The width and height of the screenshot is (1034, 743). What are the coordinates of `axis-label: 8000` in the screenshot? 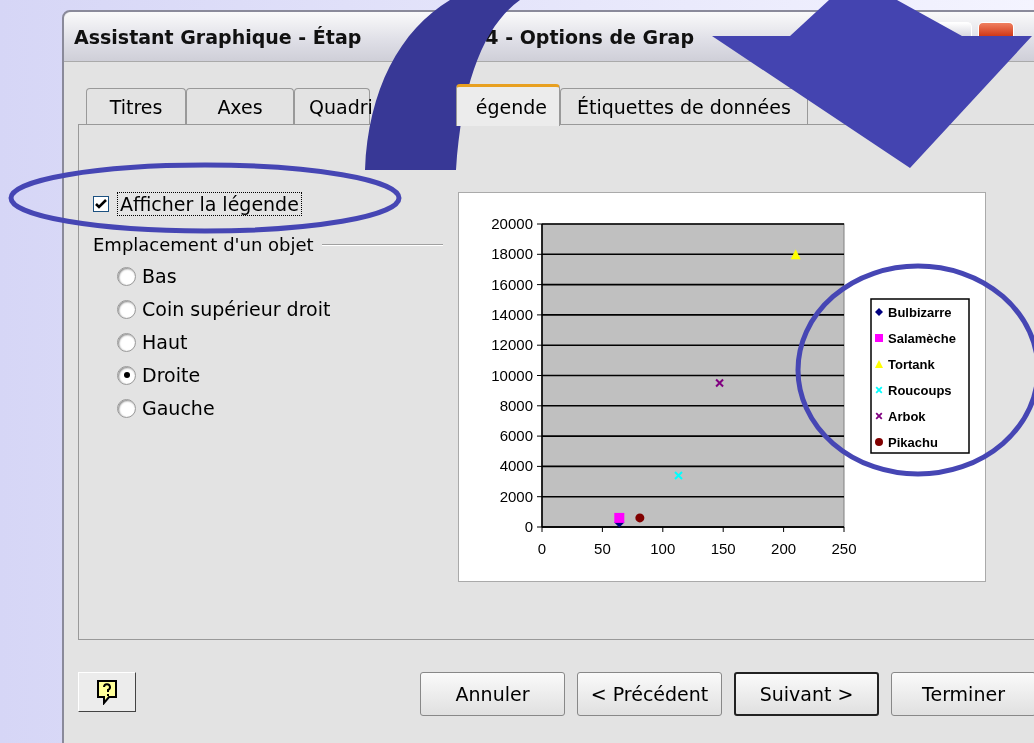 It's located at (516, 405).